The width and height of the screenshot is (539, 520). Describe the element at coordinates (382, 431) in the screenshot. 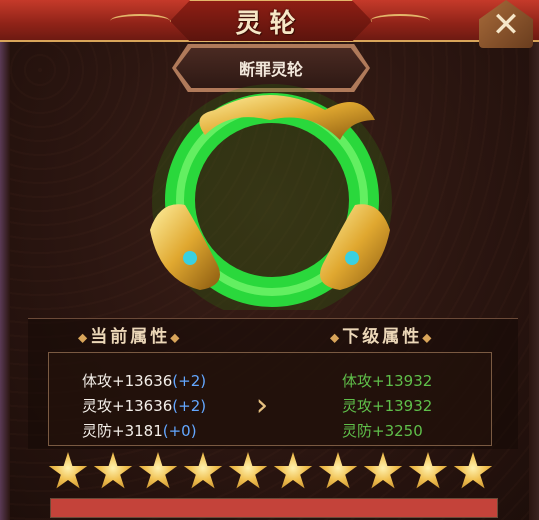

I see `next-attribute-value: 灵防+3250` at that location.